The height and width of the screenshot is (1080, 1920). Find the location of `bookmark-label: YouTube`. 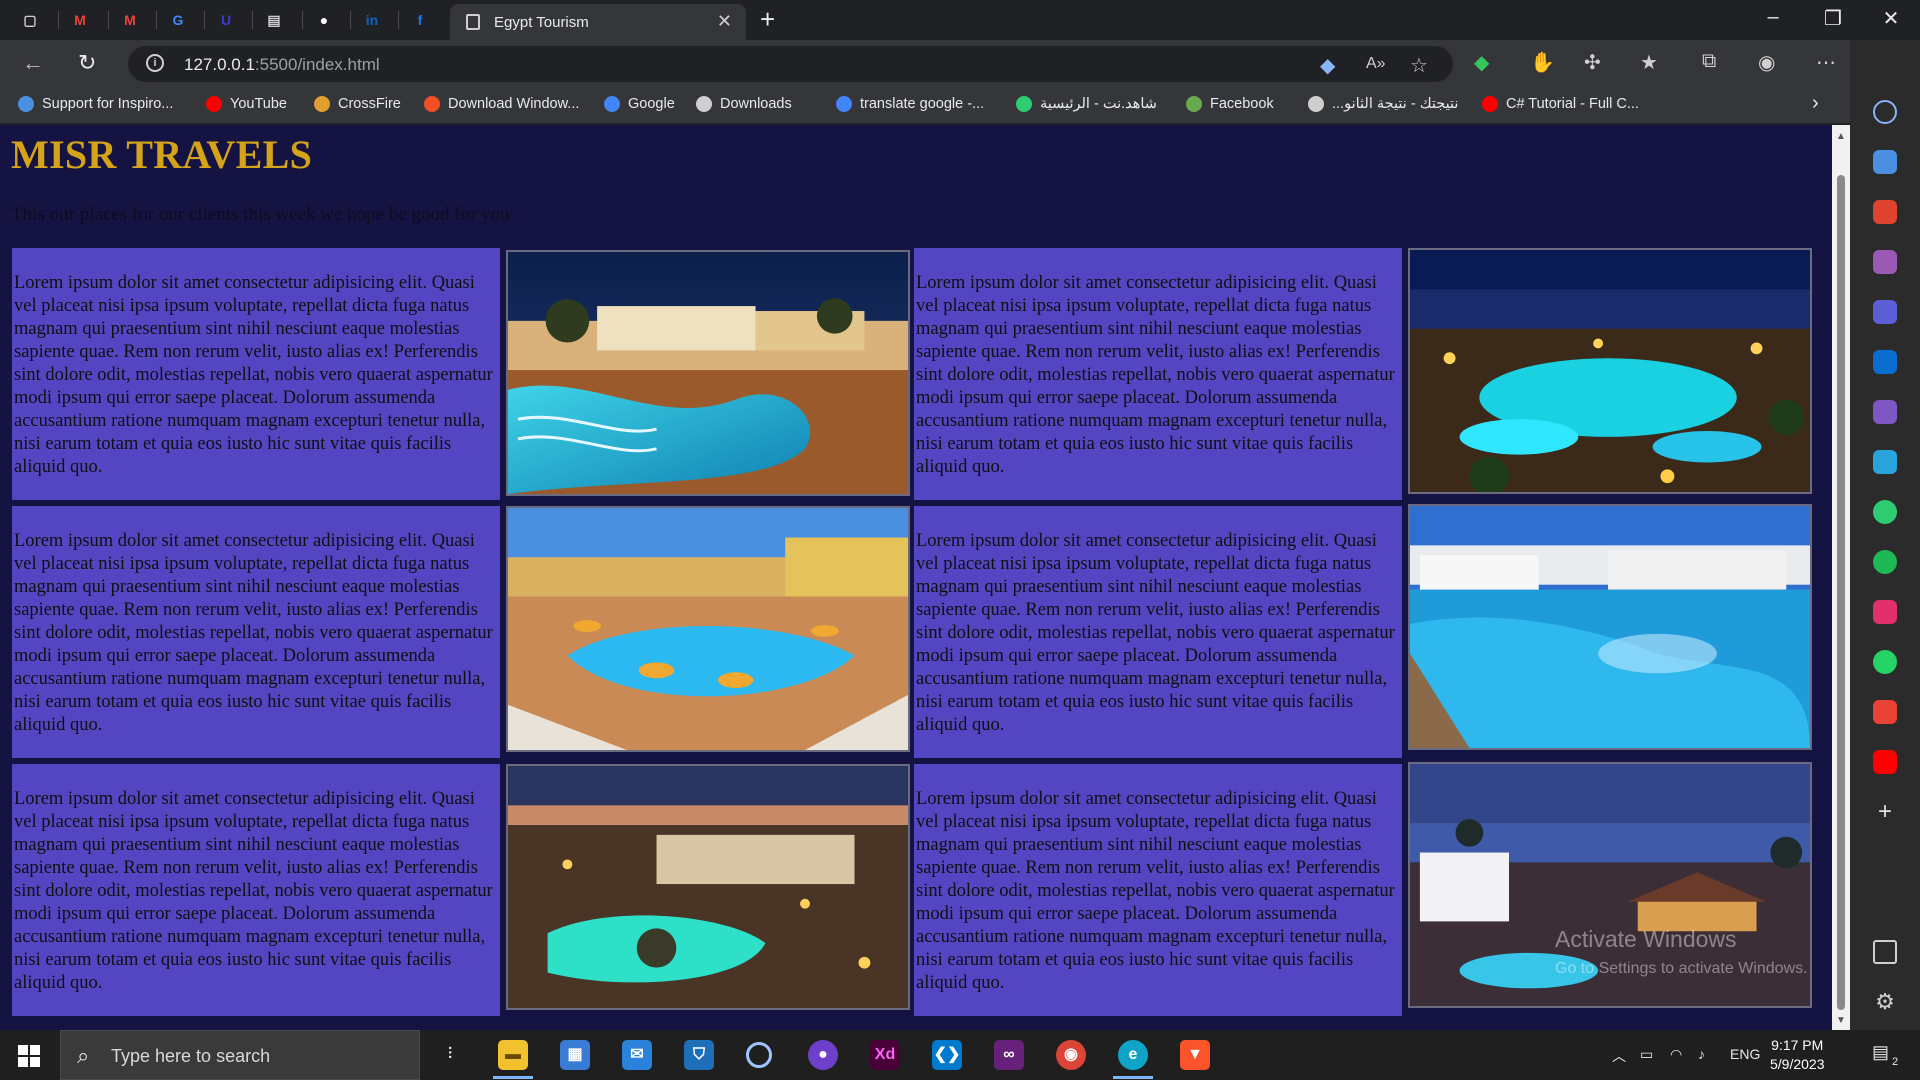

bookmark-label: YouTube is located at coordinates (258, 104).